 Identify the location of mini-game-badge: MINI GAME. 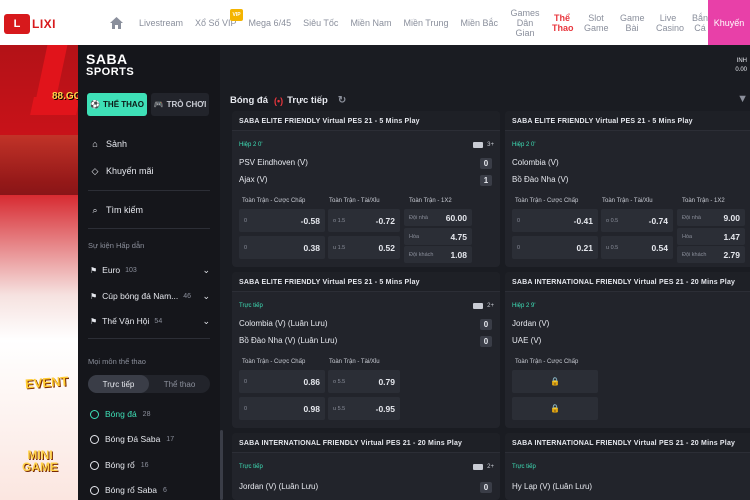
(40, 461).